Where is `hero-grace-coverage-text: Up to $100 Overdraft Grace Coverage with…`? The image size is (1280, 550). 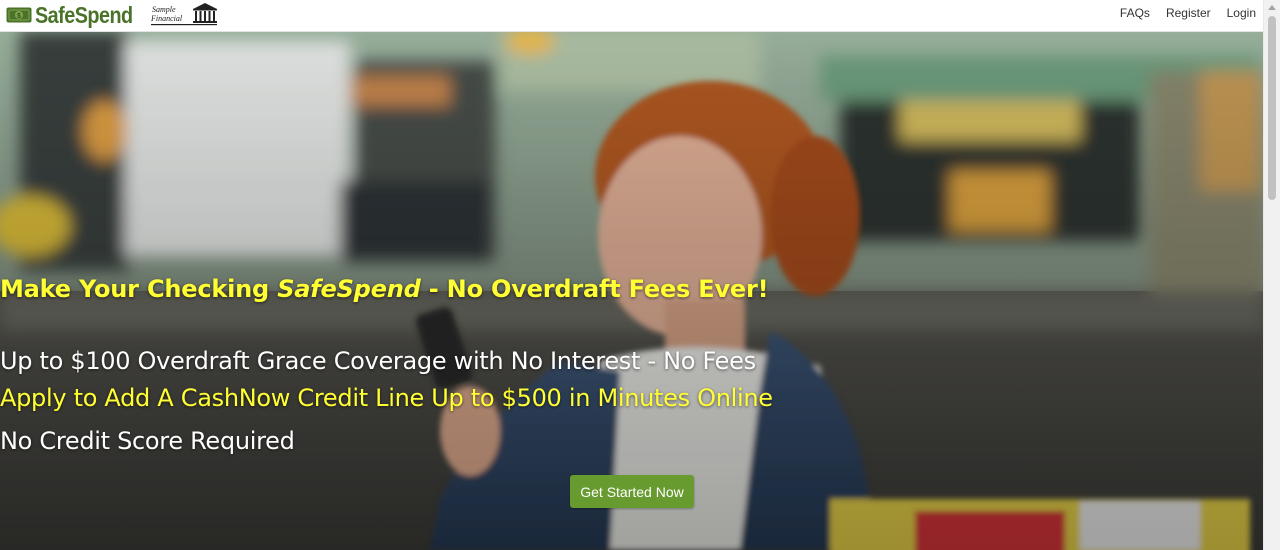 hero-grace-coverage-text: Up to $100 Overdraft Grace Coverage with… is located at coordinates (378, 361).